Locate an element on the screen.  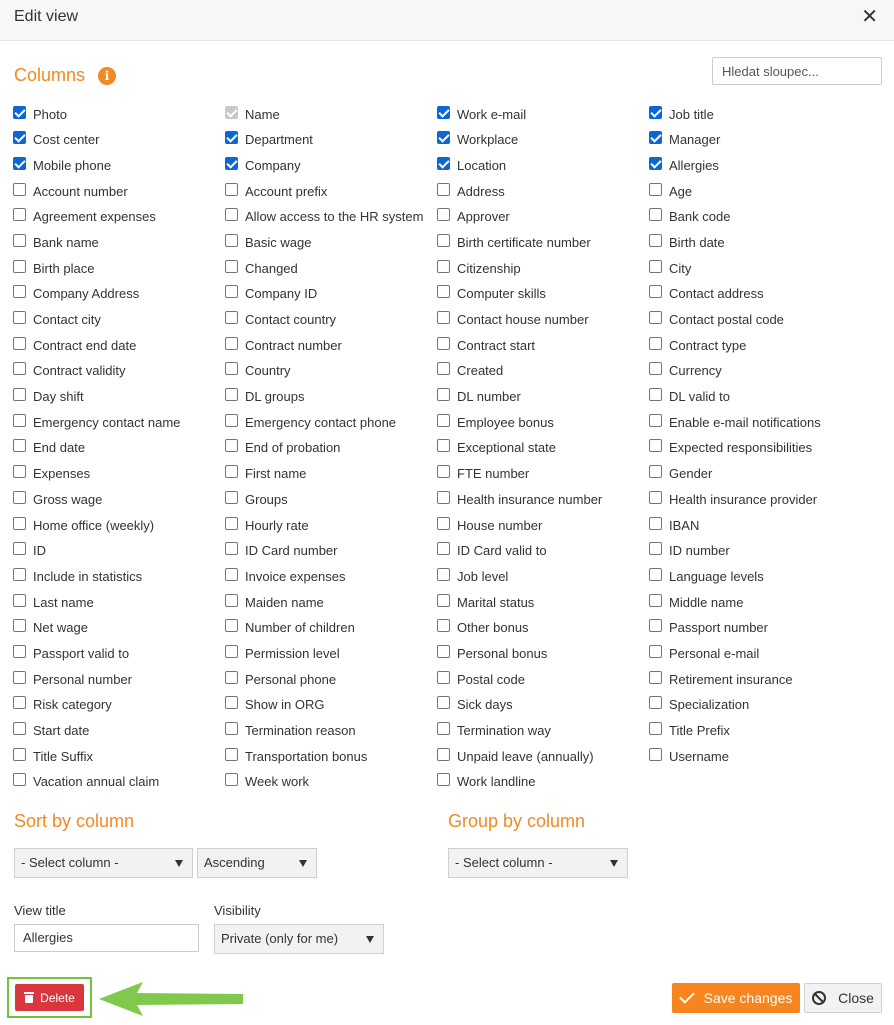
group-column-select: - Select column - is located at coordinates (538, 863).